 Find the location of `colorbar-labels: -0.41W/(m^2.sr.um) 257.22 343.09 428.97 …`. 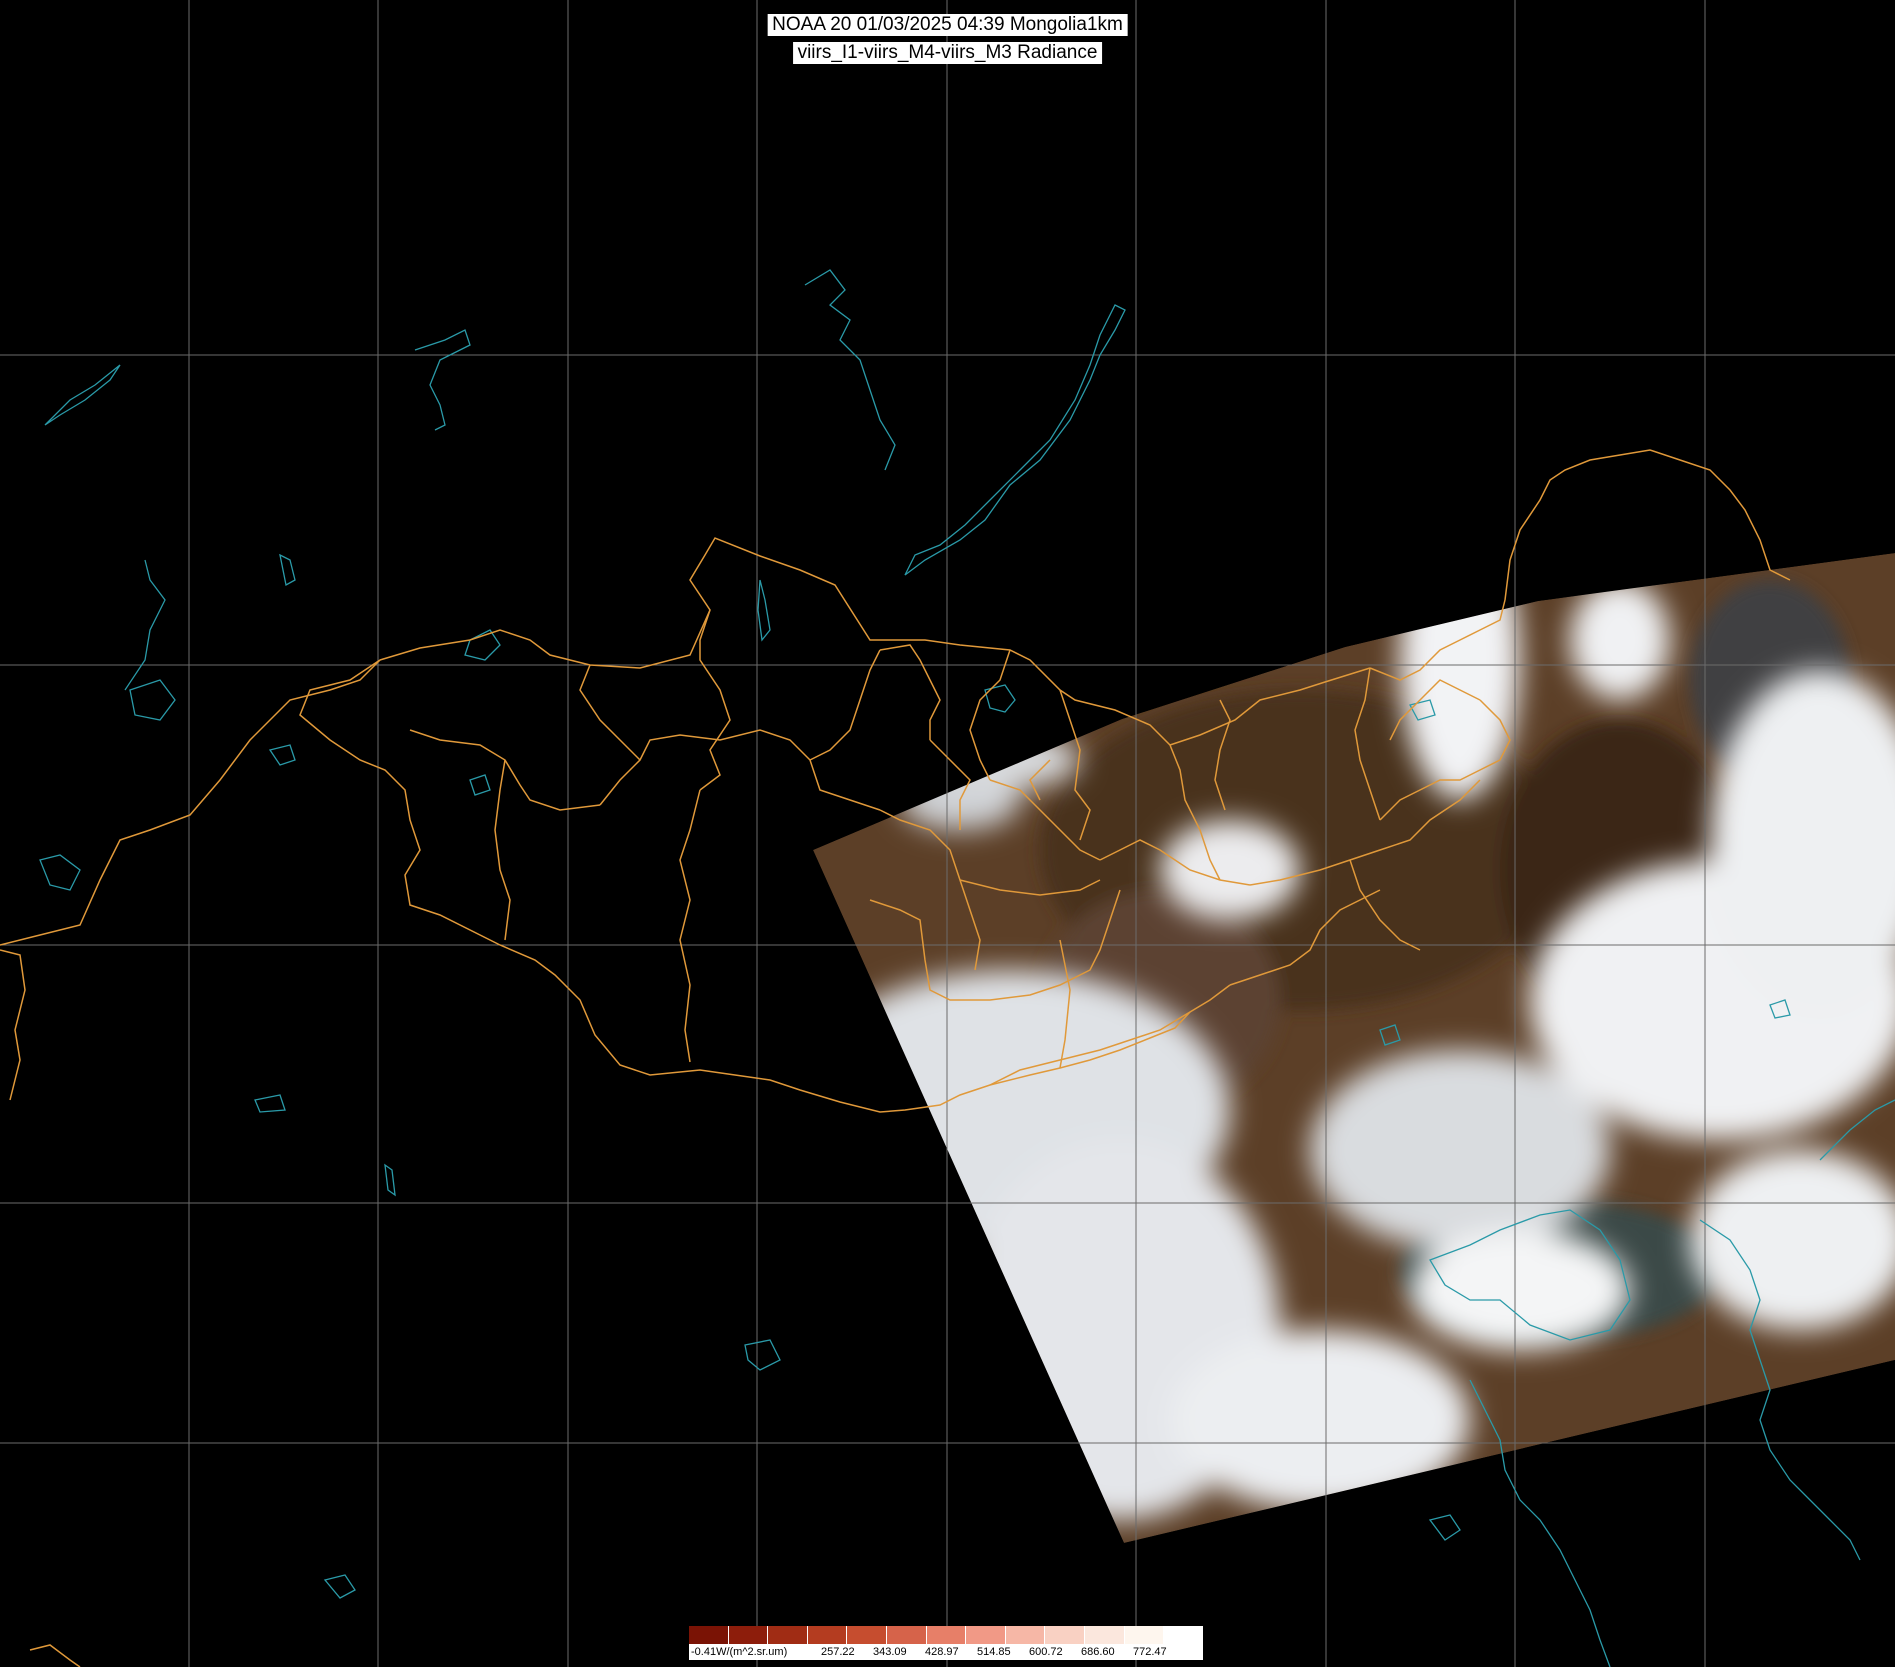

colorbar-labels: -0.41W/(m^2.sr.um) 257.22 343.09 428.97 … is located at coordinates (946, 1652).